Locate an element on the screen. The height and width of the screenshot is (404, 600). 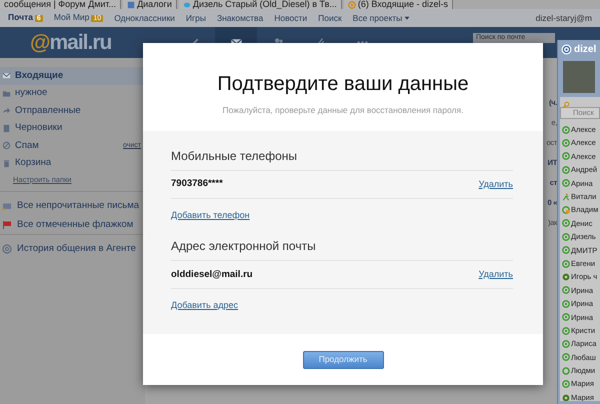
folder-item: Черновики is located at coordinates (72, 128).